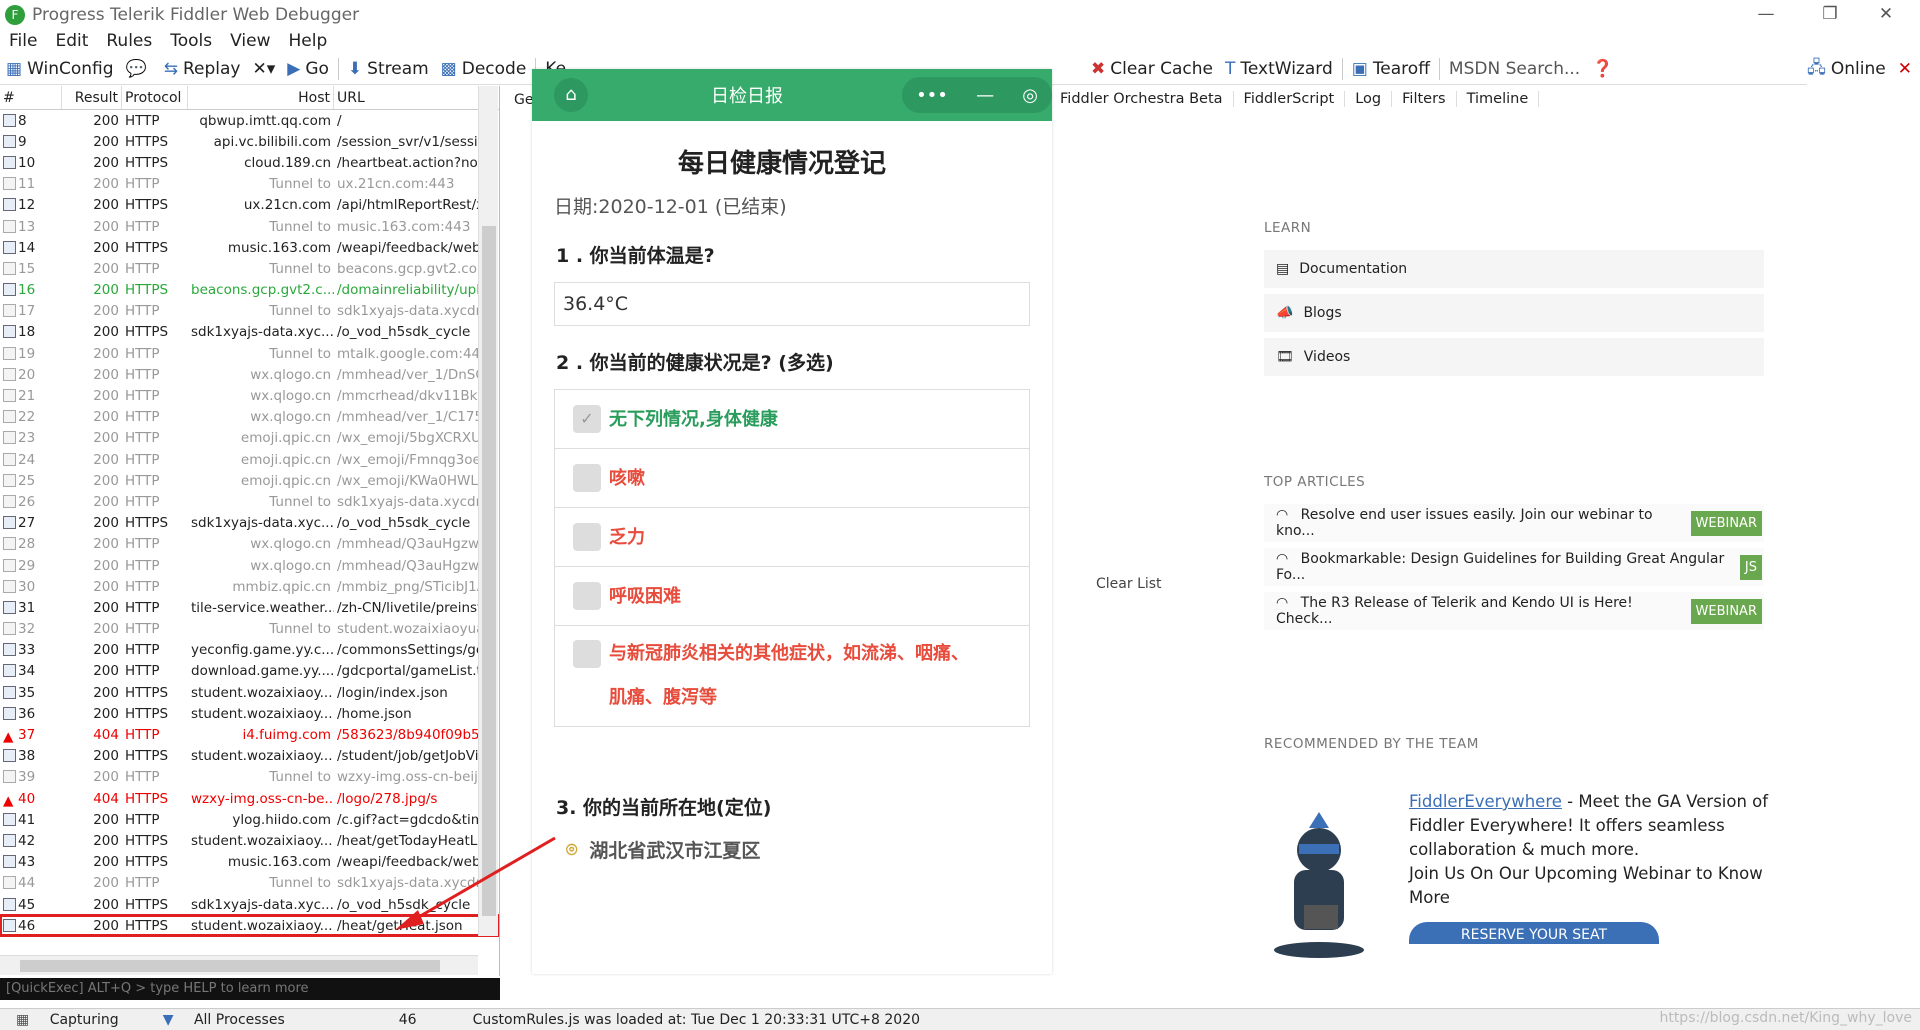 The width and height of the screenshot is (1920, 1030). Describe the element at coordinates (1279, 69) in the screenshot. I see `textwizard-button: T TextWizard` at that location.